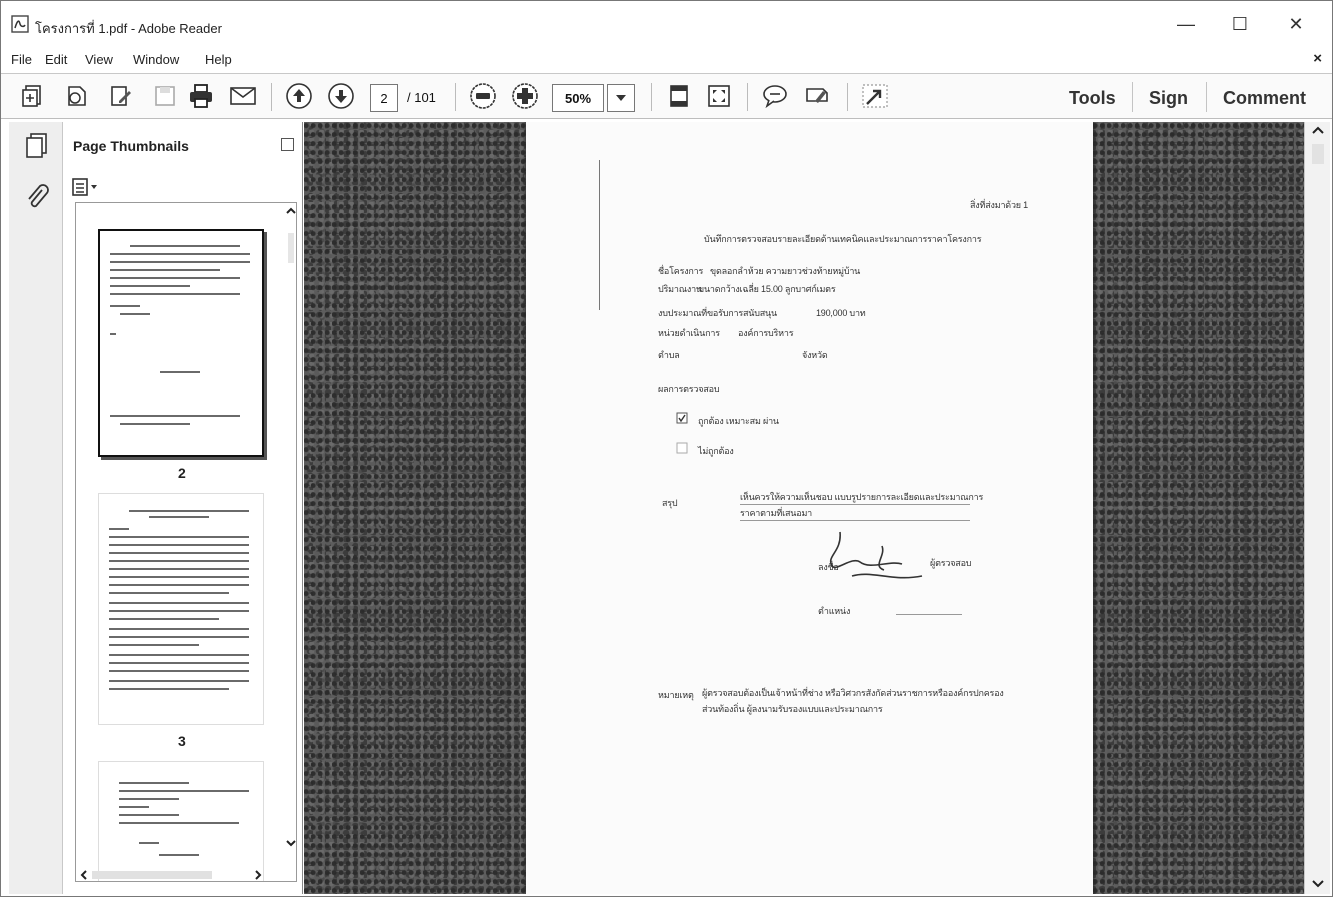 This screenshot has height=897, width=1333. What do you see at coordinates (1317, 58) in the screenshot?
I see `close-document-icon: ×` at bounding box center [1317, 58].